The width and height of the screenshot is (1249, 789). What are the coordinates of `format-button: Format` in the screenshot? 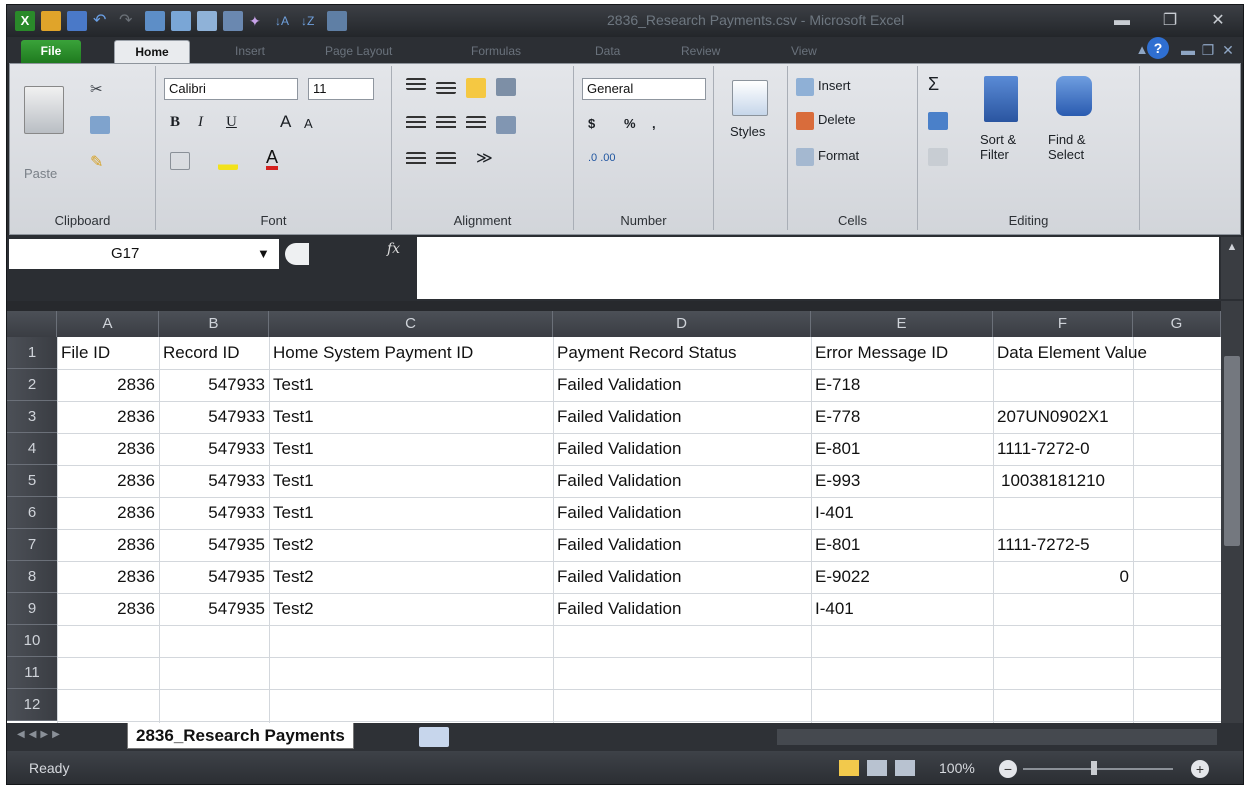 It's located at (838, 155).